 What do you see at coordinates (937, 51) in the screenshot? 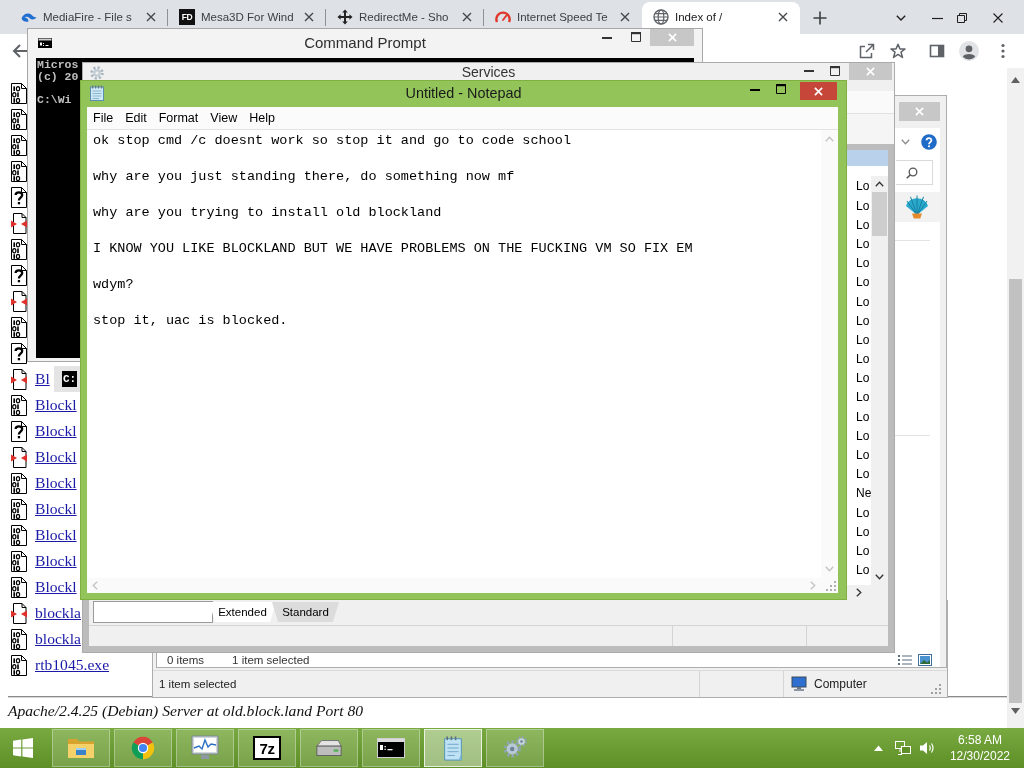
I see `side-panel-icon` at bounding box center [937, 51].